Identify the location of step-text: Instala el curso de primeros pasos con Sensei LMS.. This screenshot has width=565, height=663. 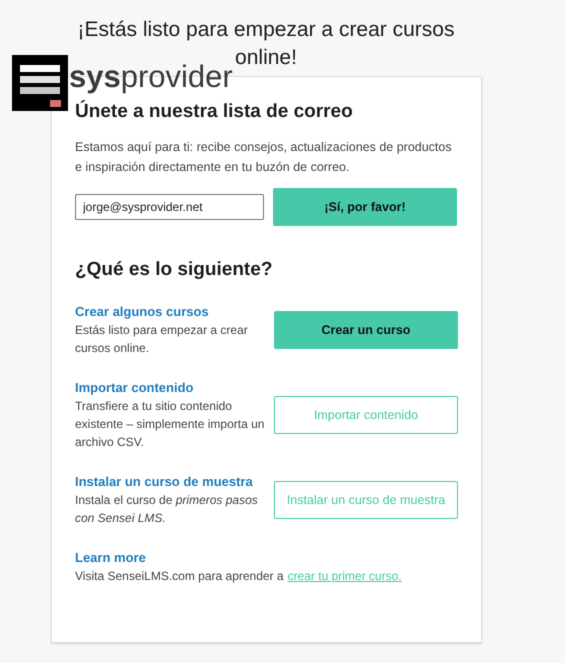
(167, 509).